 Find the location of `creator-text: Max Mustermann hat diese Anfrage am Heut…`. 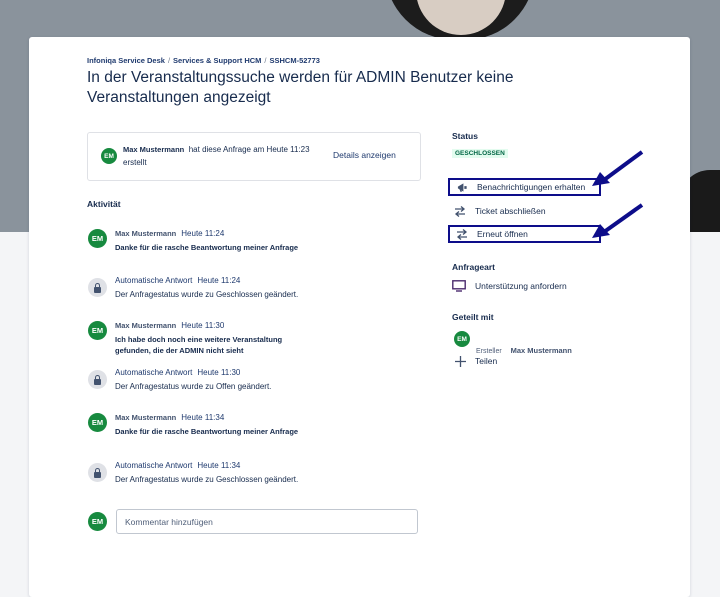

creator-text: Max Mustermann hat diese Anfrage am Heut… is located at coordinates (225, 156).